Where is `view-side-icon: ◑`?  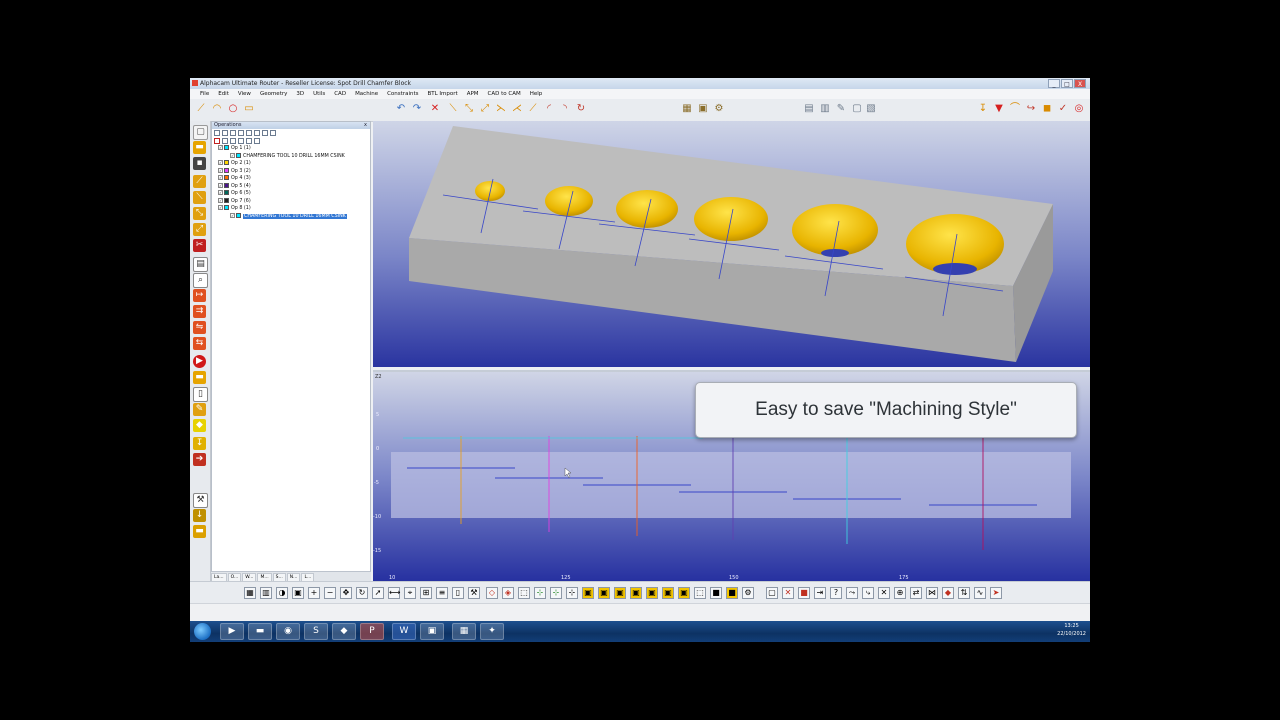 view-side-icon: ◑ is located at coordinates (282, 593).